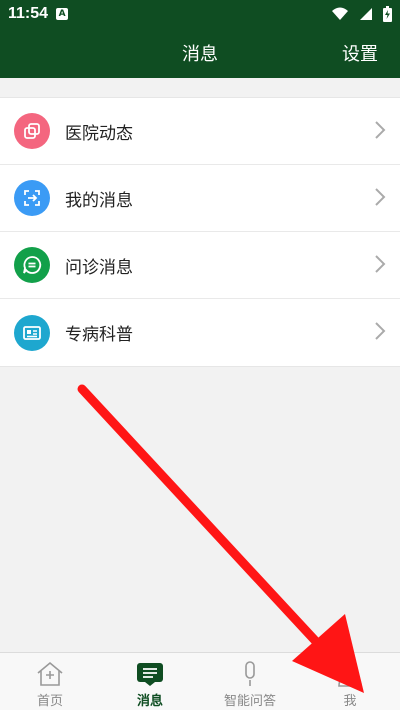 This screenshot has width=400, height=710. Describe the element at coordinates (32, 332) in the screenshot. I see `news-card-icon` at that location.